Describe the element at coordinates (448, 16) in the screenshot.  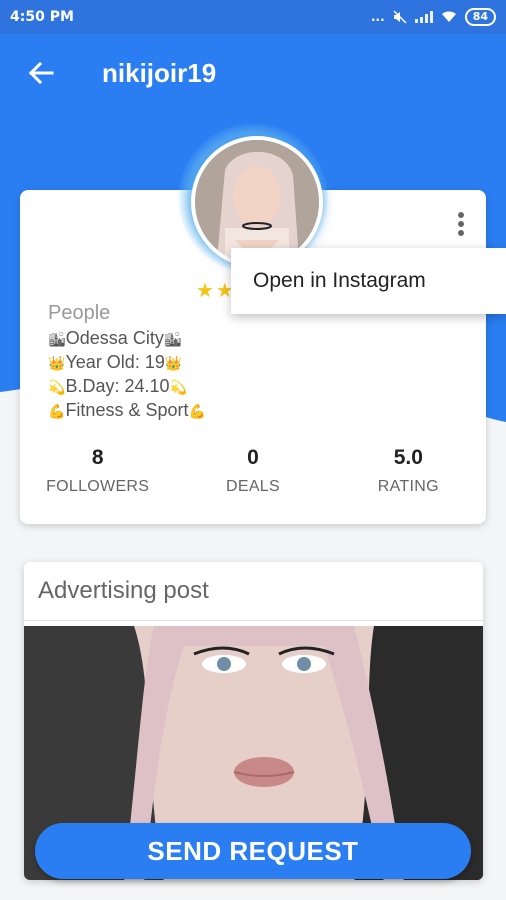
I see `wifi-icon` at that location.